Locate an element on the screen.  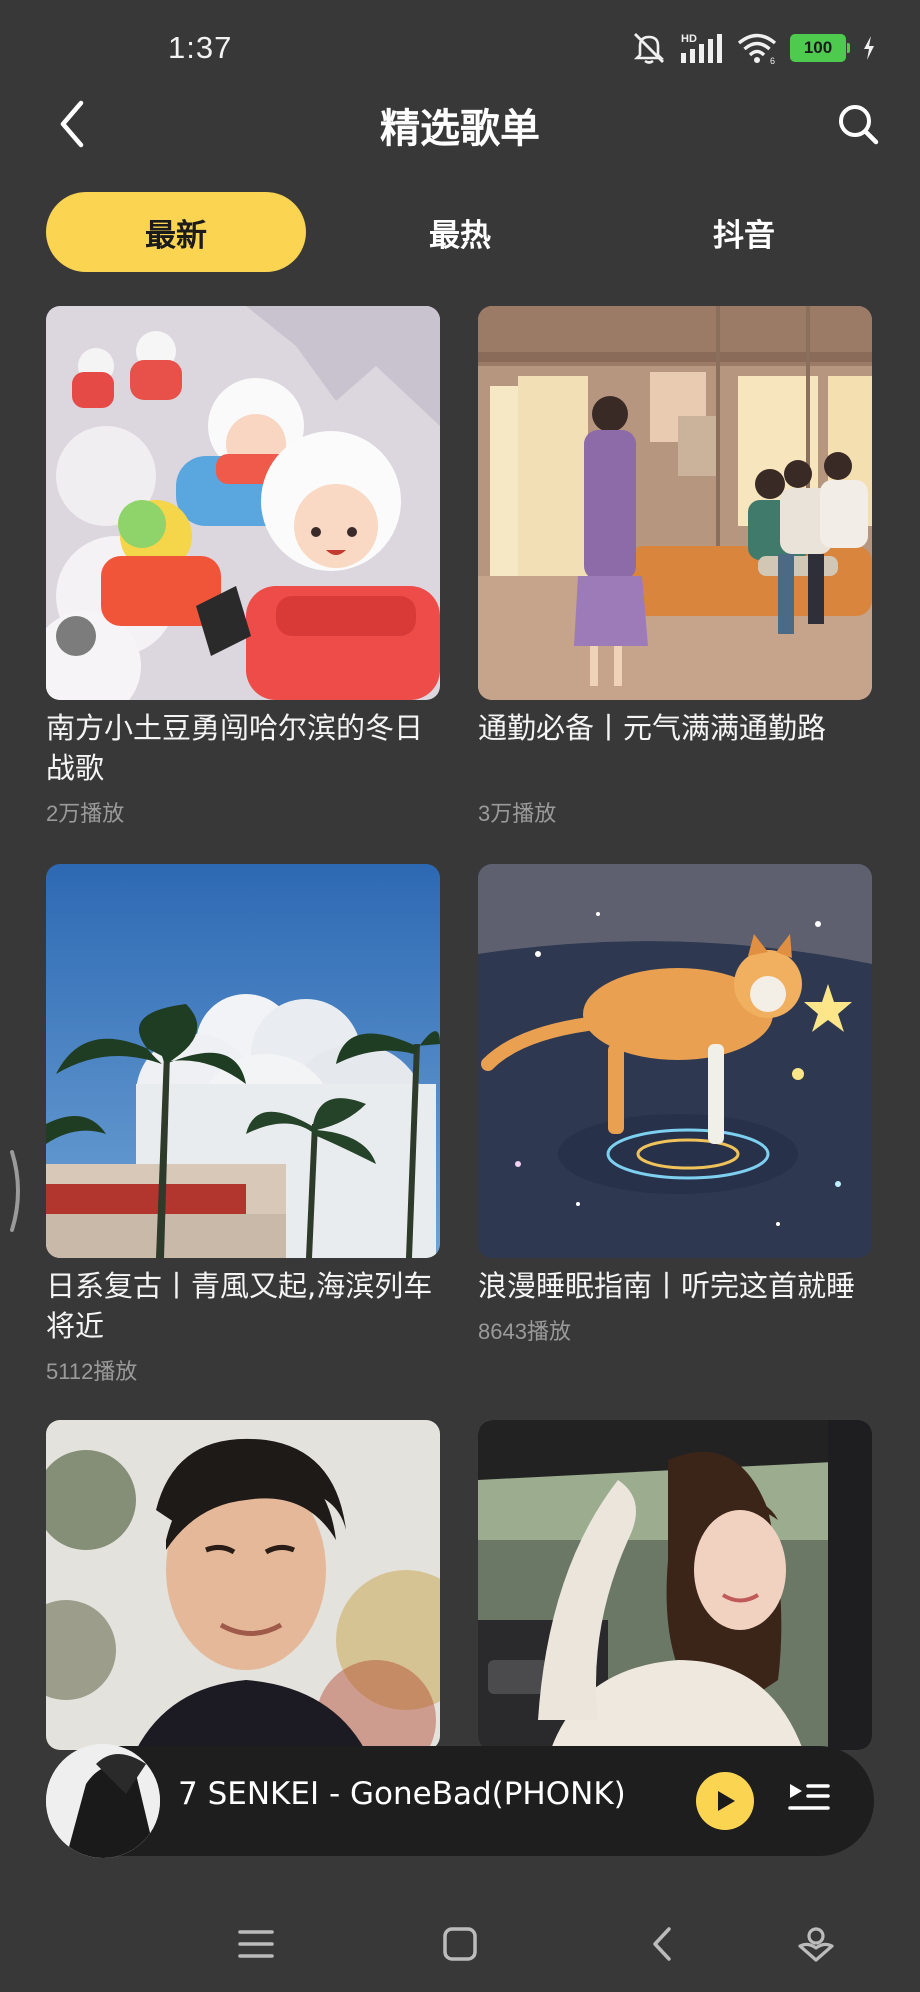
tab-bar: 最新 最热 抖音 is located at coordinates (461, 232).